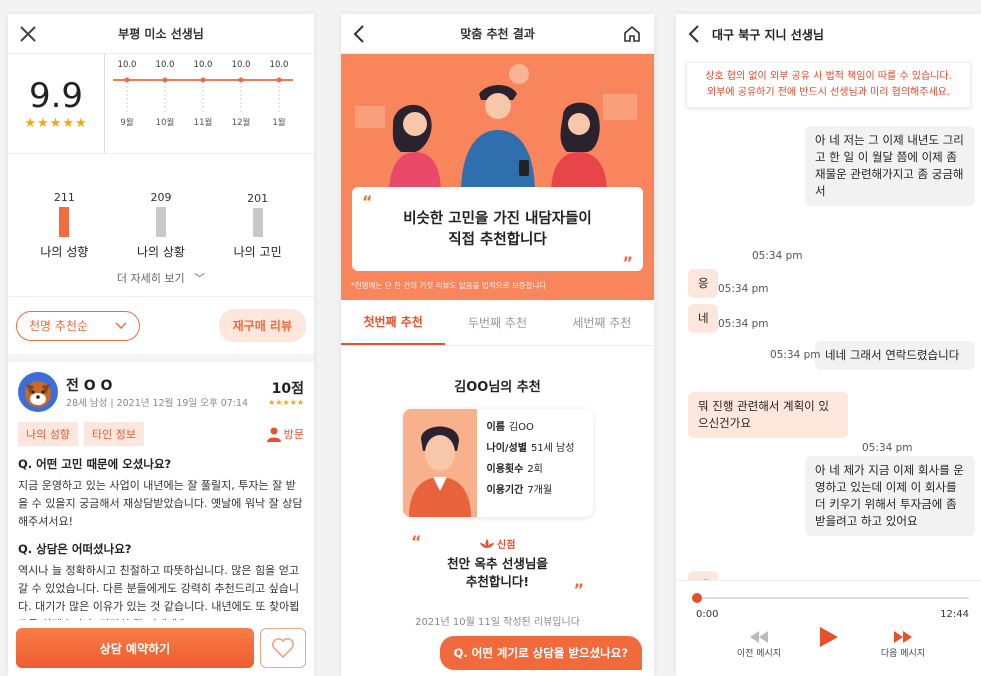 This screenshot has height=676, width=981. Describe the element at coordinates (768, 34) in the screenshot. I see `page-title: 대구 북구 지니 선생님` at that location.